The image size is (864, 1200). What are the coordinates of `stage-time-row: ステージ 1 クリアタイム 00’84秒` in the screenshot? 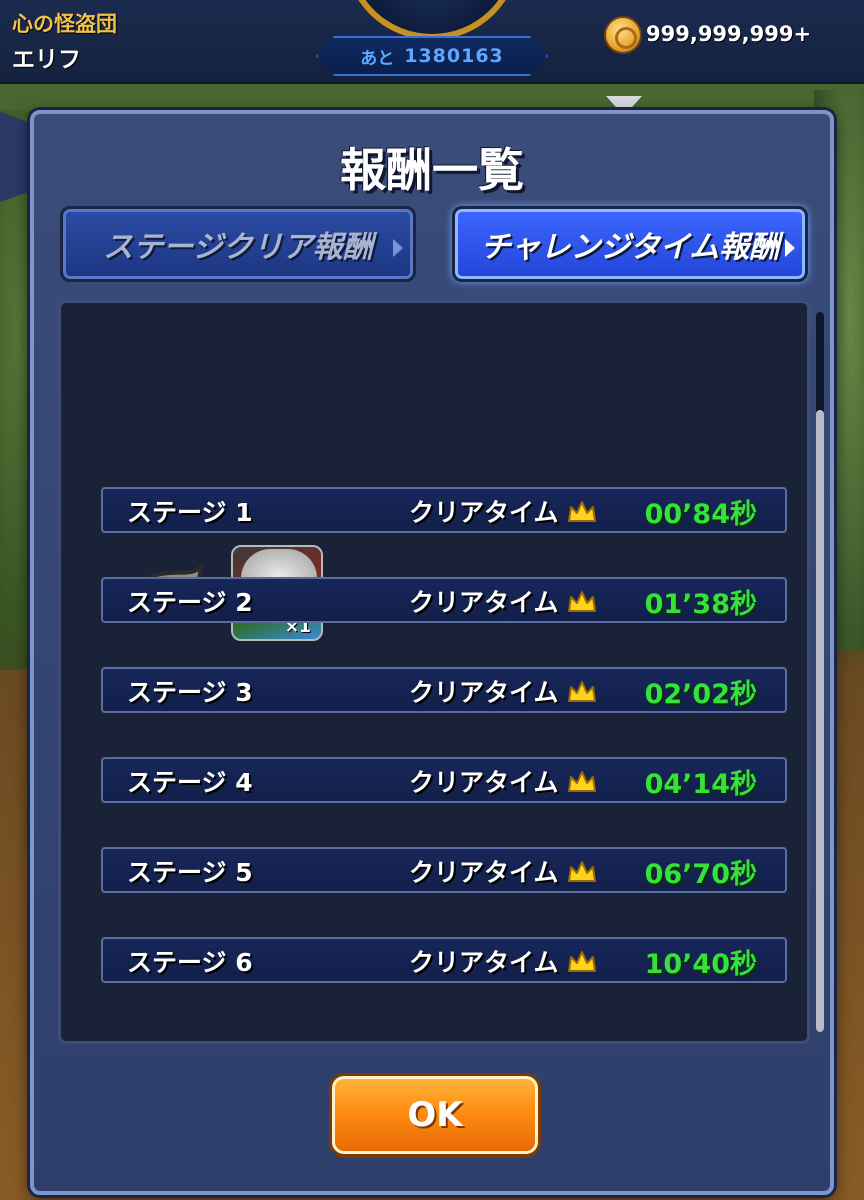 It's located at (444, 510).